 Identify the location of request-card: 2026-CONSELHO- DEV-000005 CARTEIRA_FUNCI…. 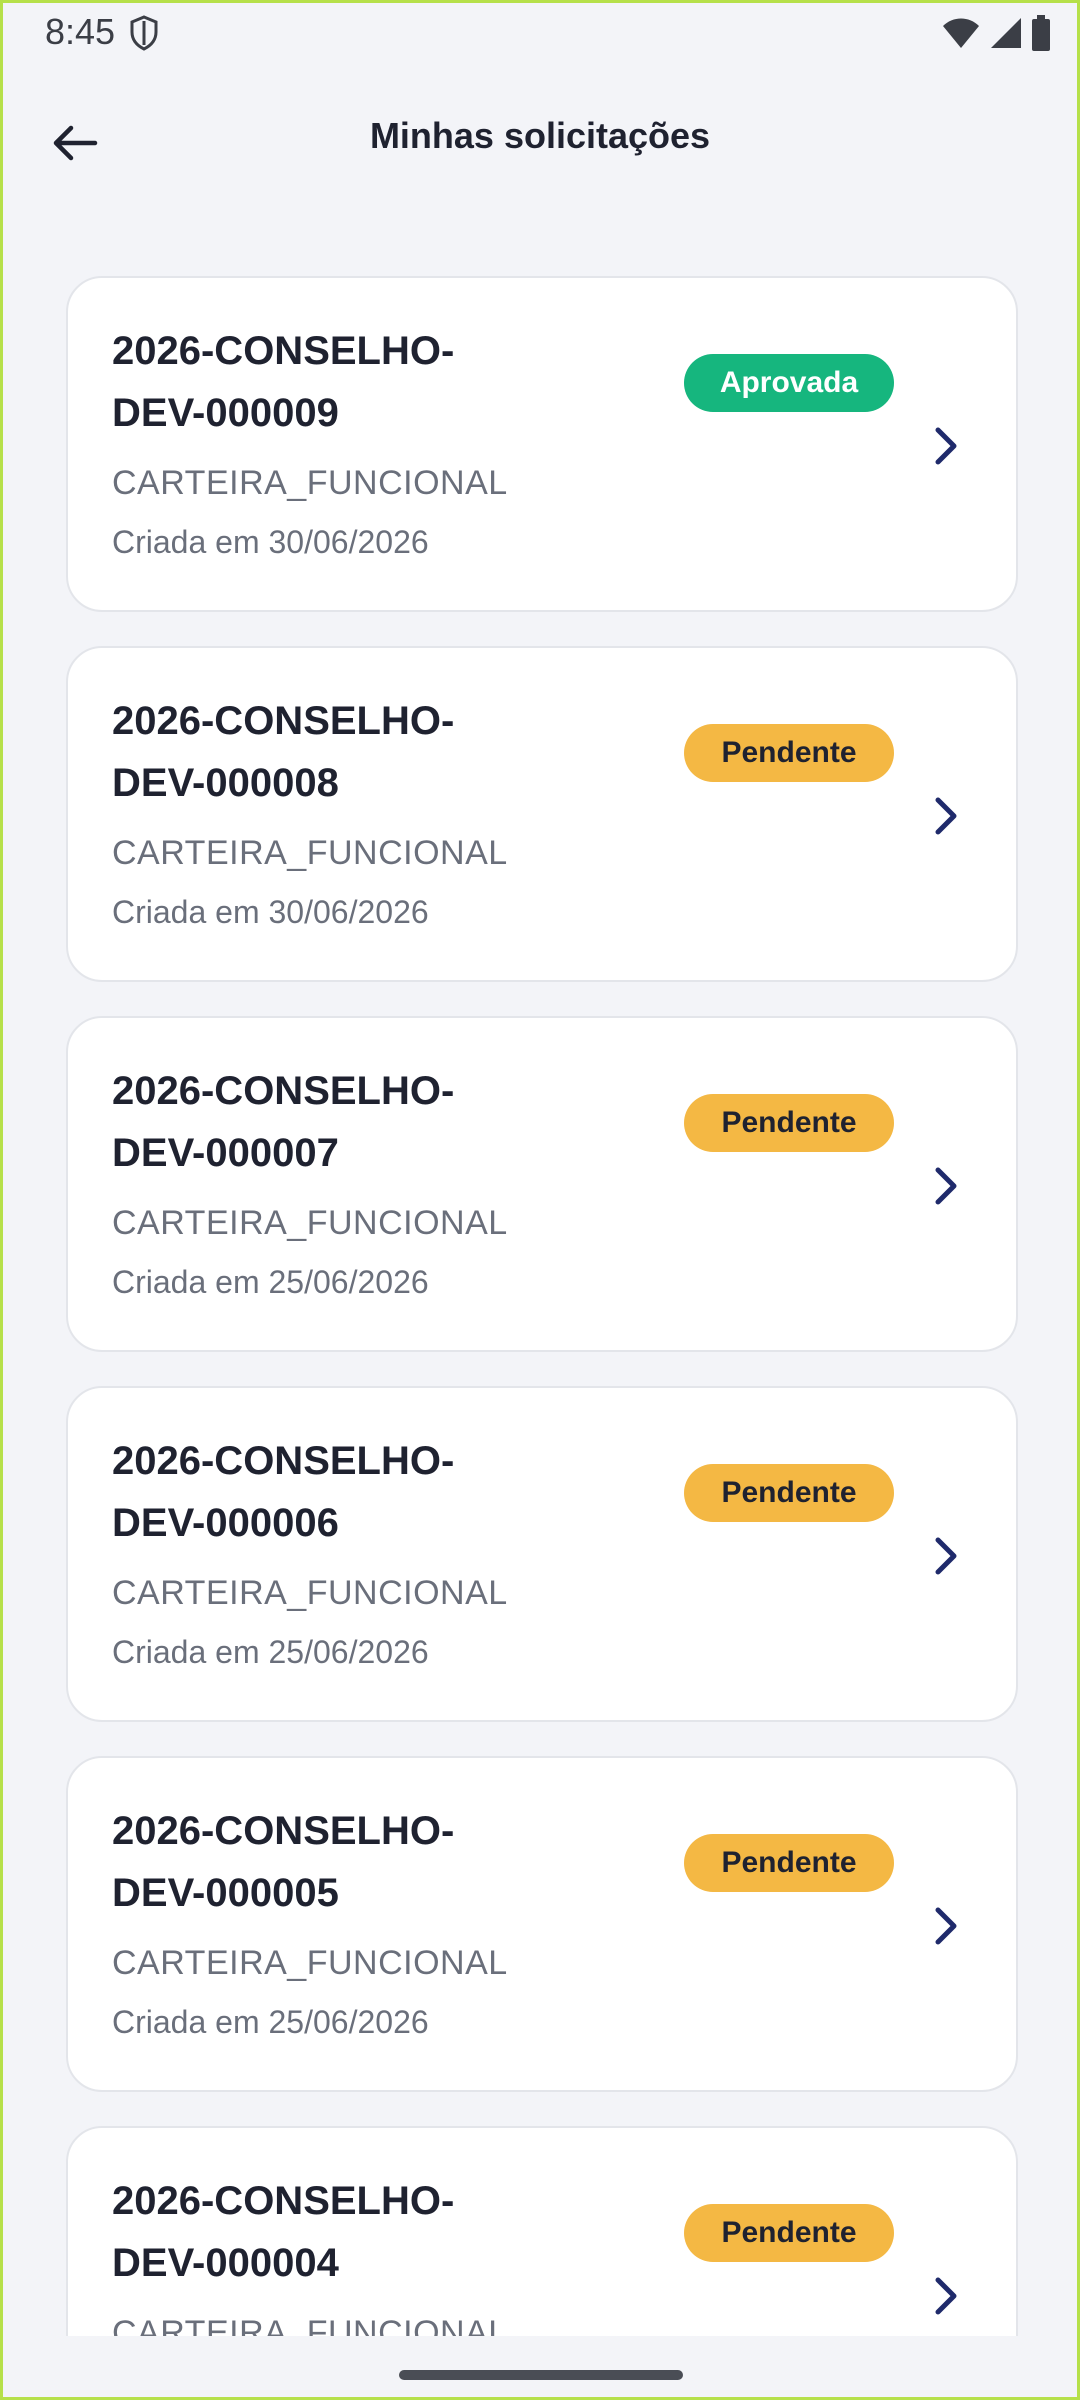
(542, 1924).